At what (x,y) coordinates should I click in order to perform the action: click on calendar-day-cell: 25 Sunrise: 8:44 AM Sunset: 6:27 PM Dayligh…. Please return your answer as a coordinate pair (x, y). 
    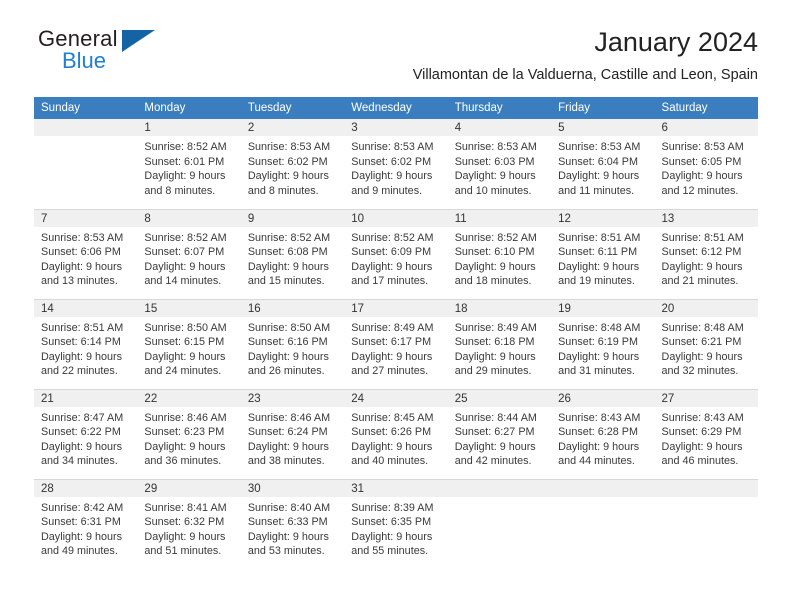
    Looking at the image, I should click on (499, 433).